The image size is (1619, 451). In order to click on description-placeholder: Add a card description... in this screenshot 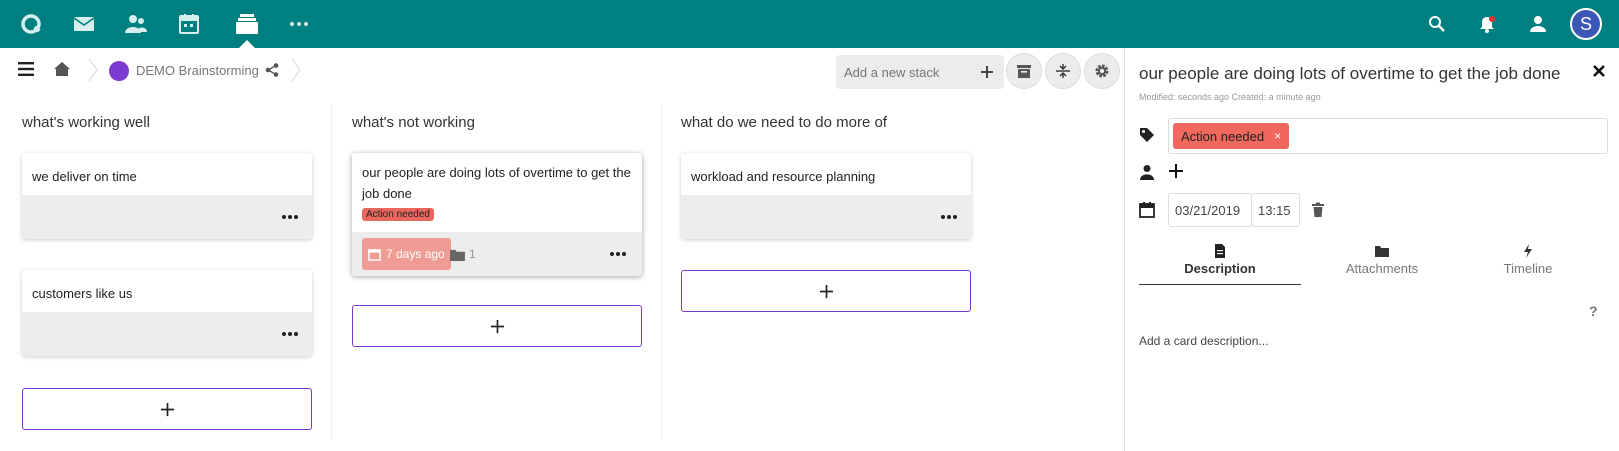, I will do `click(1203, 341)`.